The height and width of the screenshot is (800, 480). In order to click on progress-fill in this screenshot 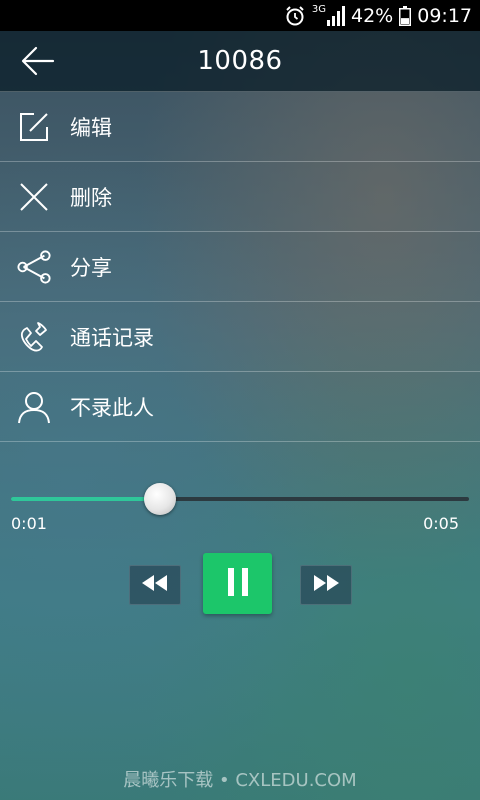, I will do `click(85, 499)`.